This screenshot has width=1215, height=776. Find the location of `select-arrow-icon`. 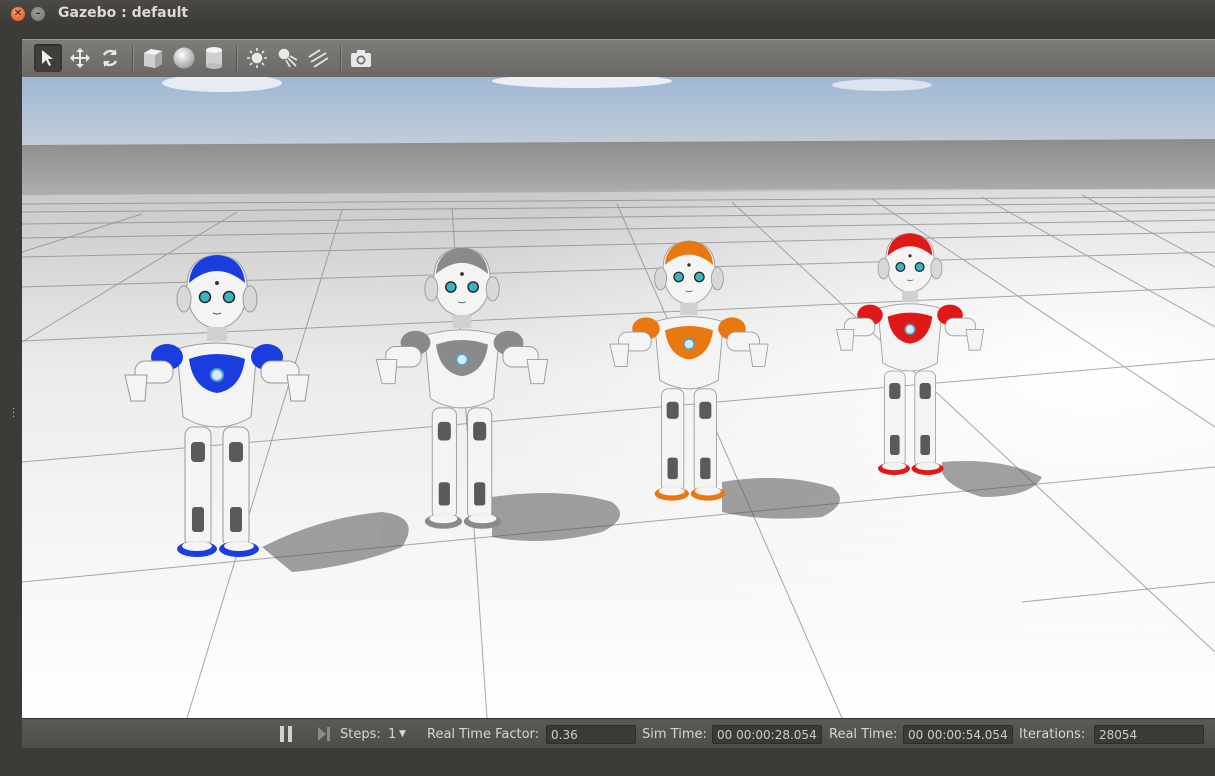

select-arrow-icon is located at coordinates (48, 58).